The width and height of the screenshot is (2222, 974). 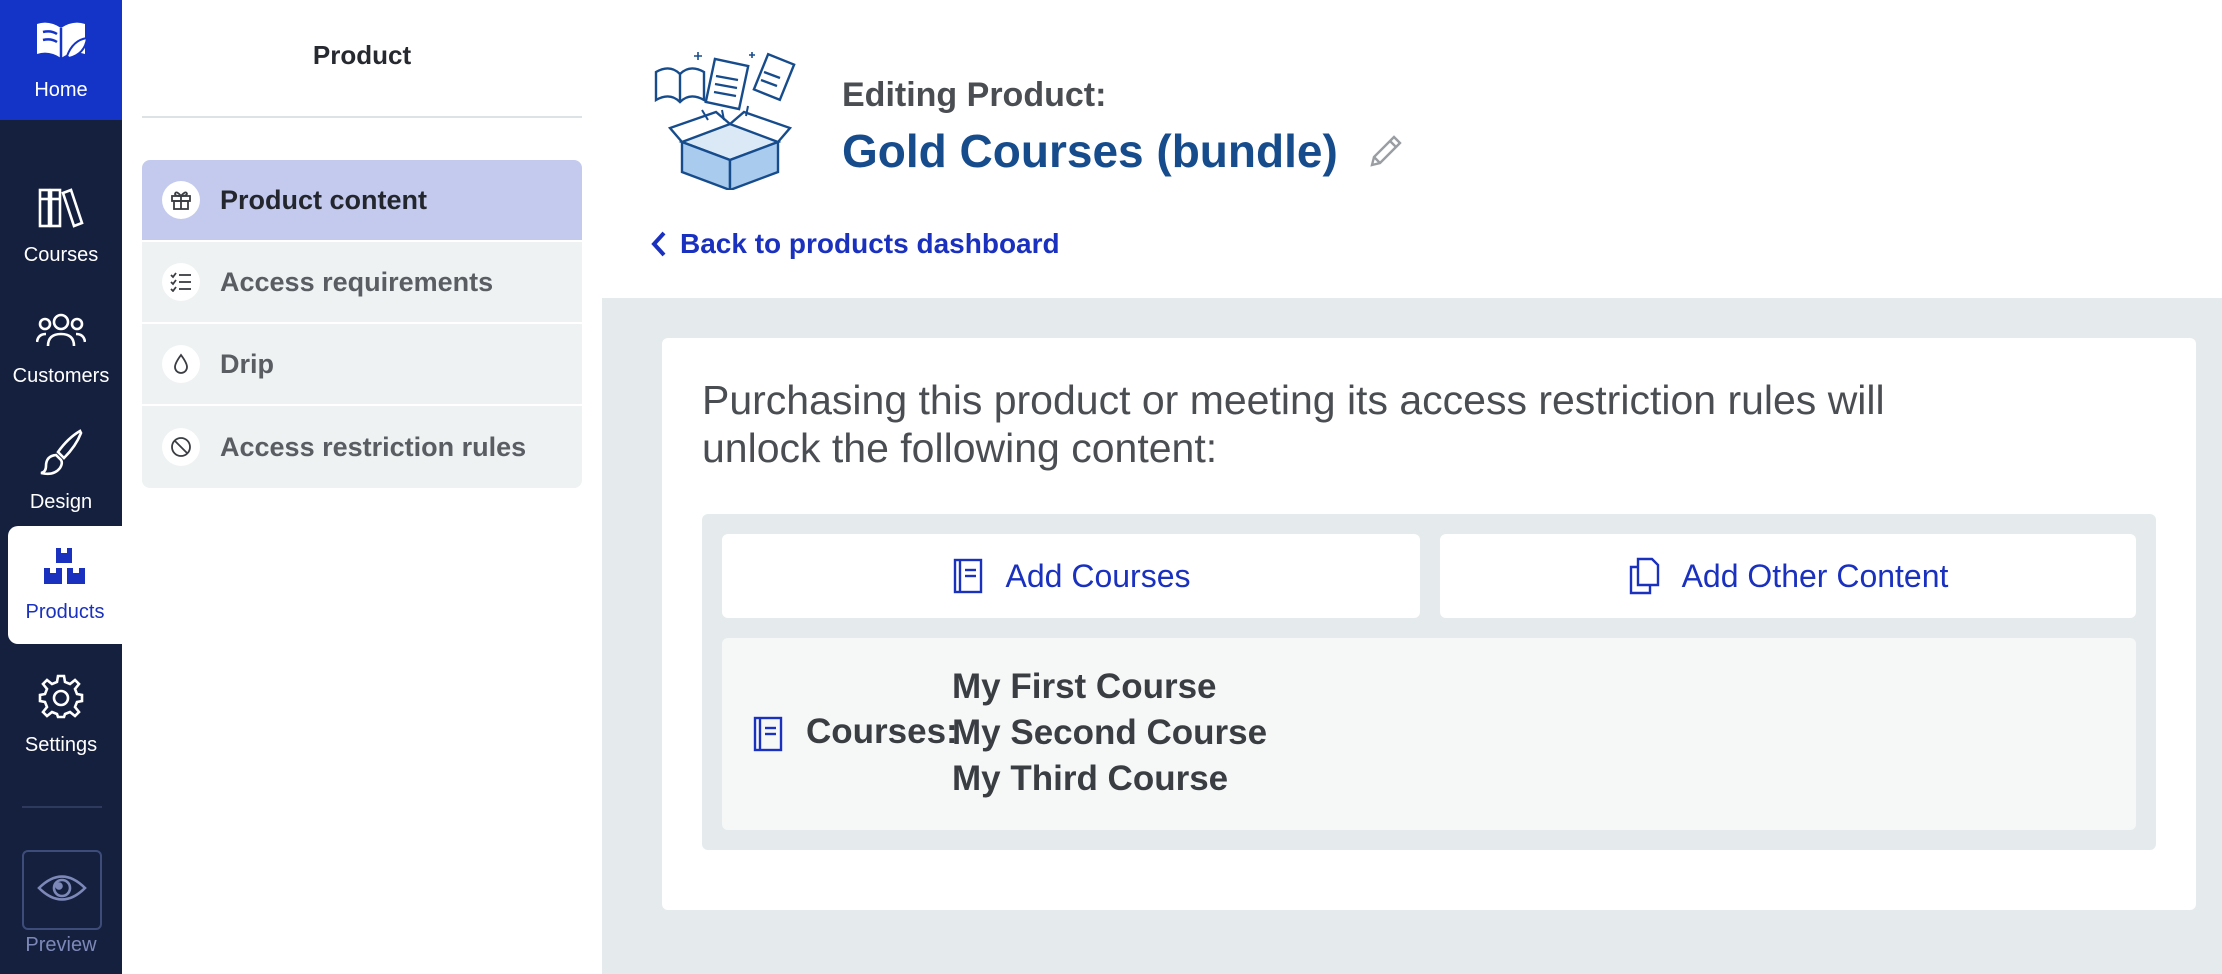 What do you see at coordinates (1084, 686) in the screenshot?
I see `course-item: My First Course` at bounding box center [1084, 686].